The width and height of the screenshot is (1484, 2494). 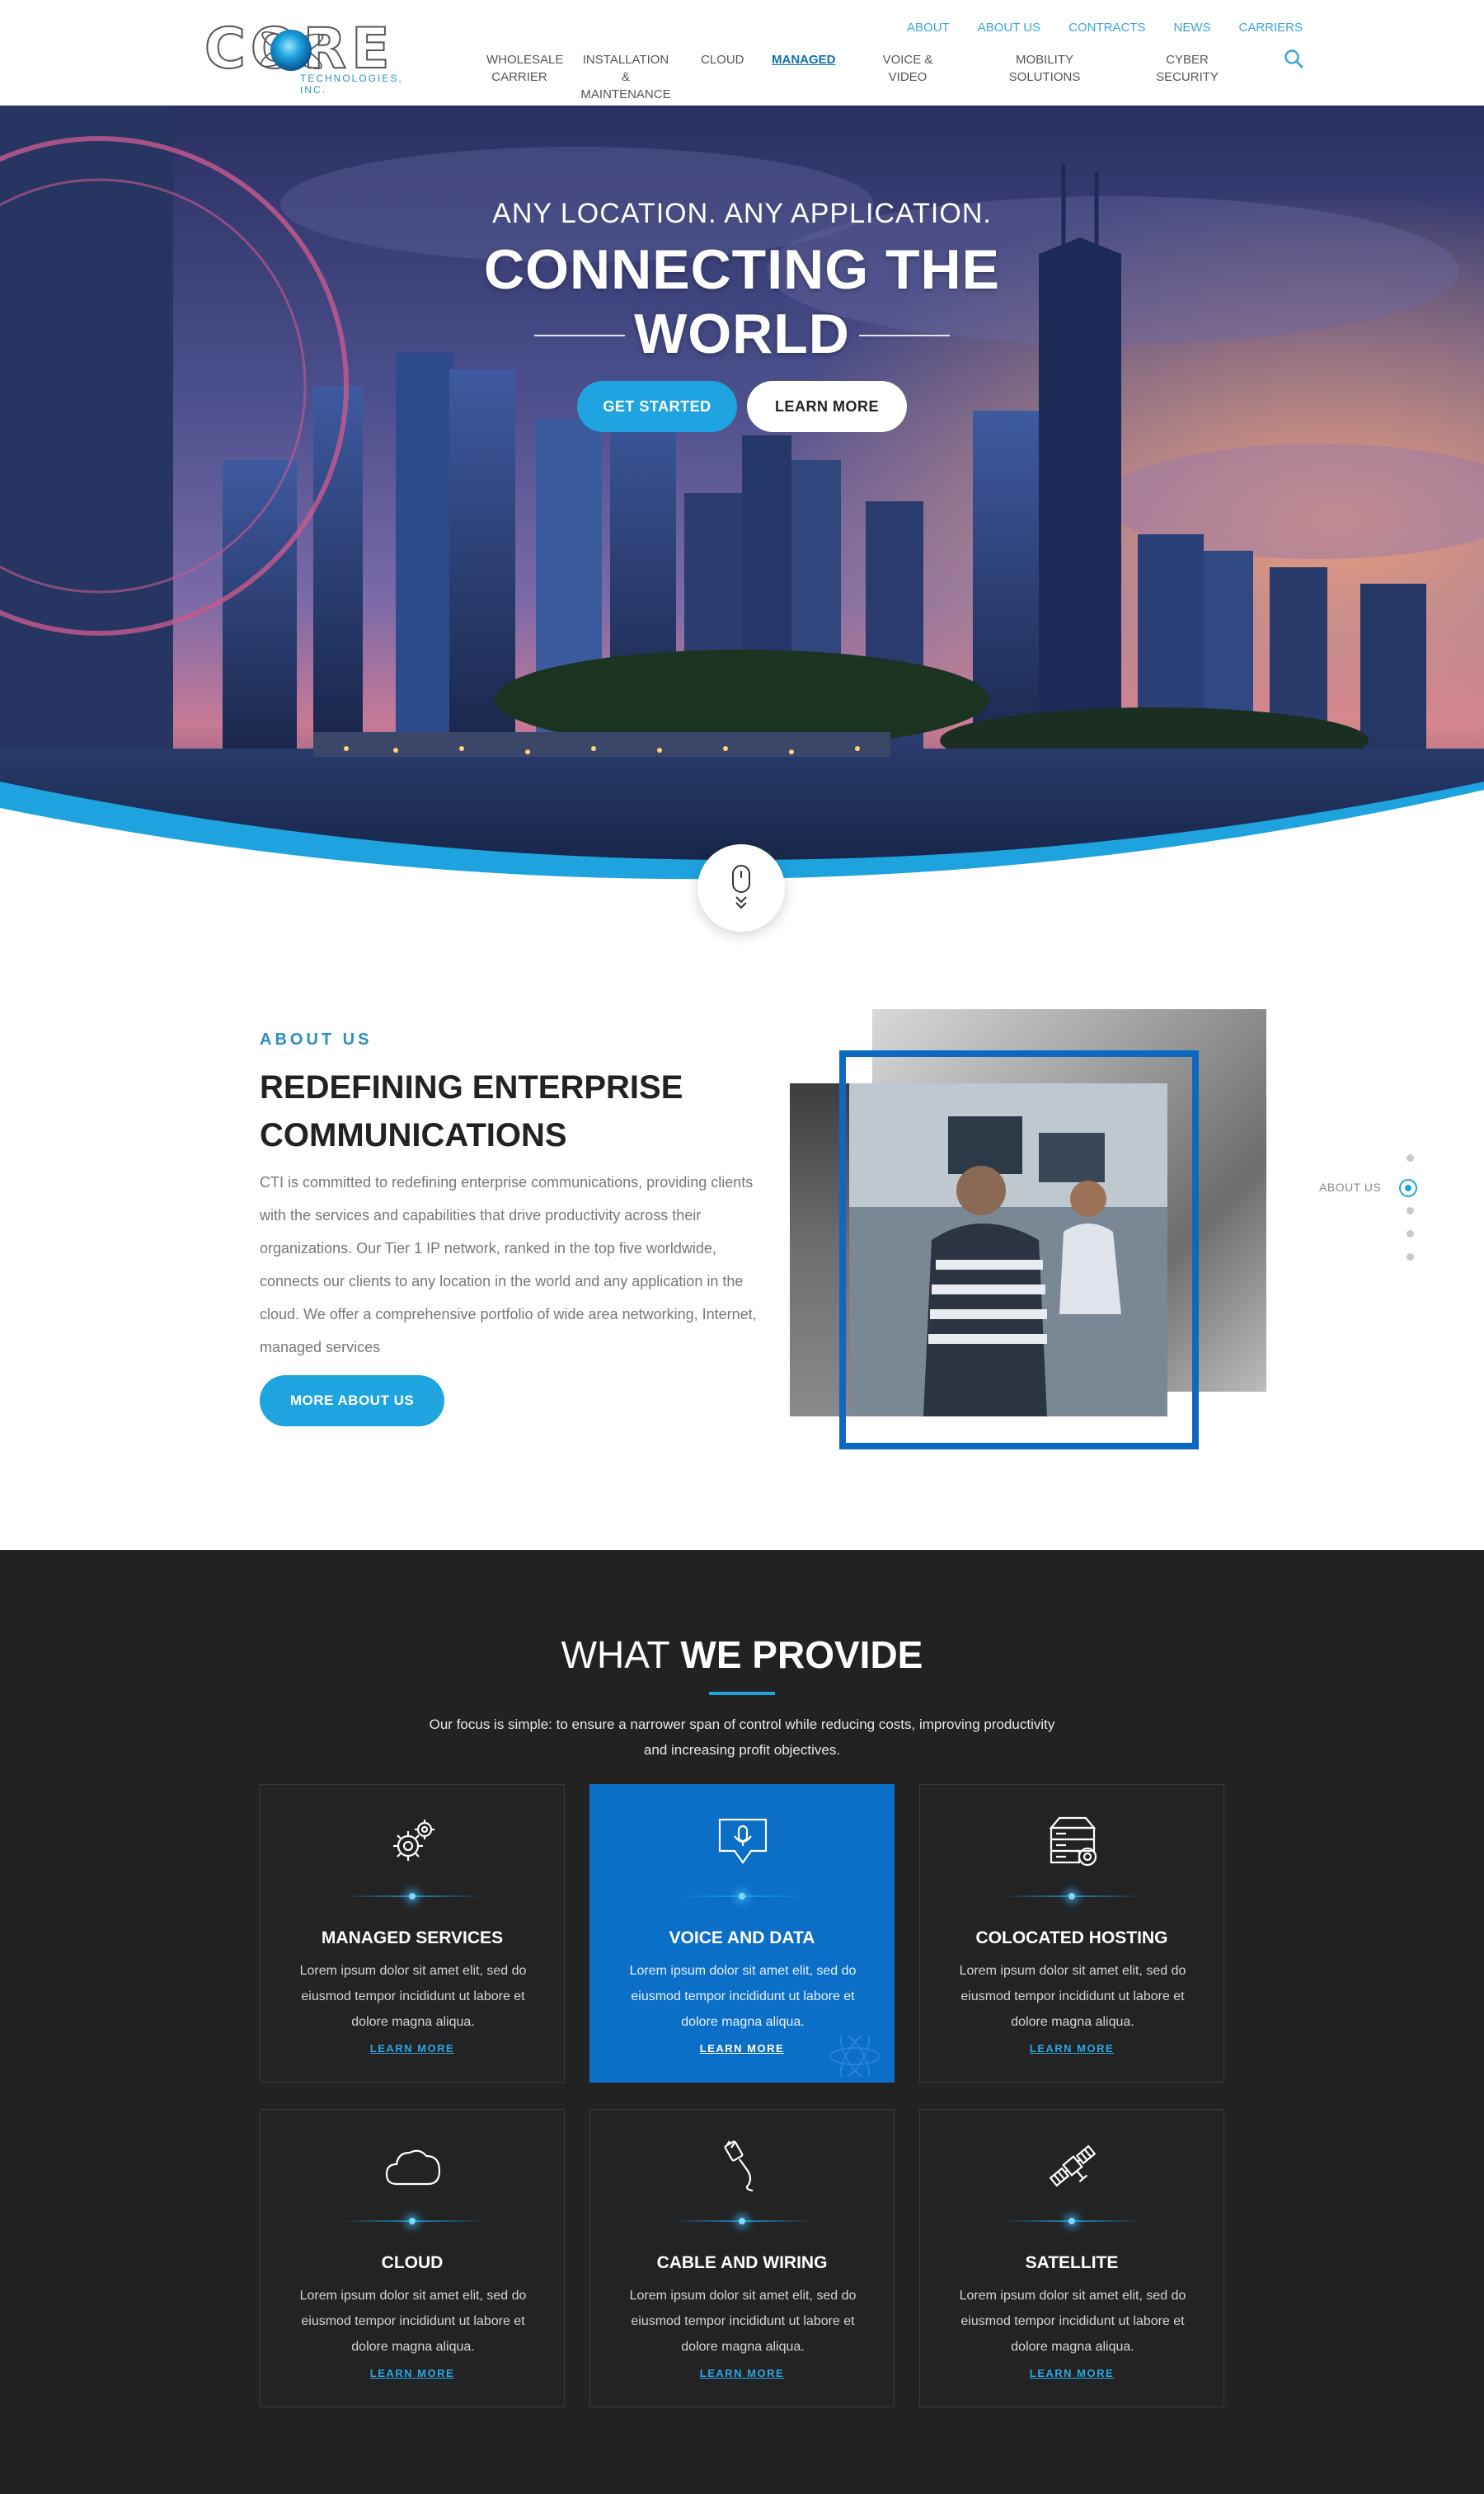 I want to click on photo-blue-frame, so click(x=1019, y=1249).